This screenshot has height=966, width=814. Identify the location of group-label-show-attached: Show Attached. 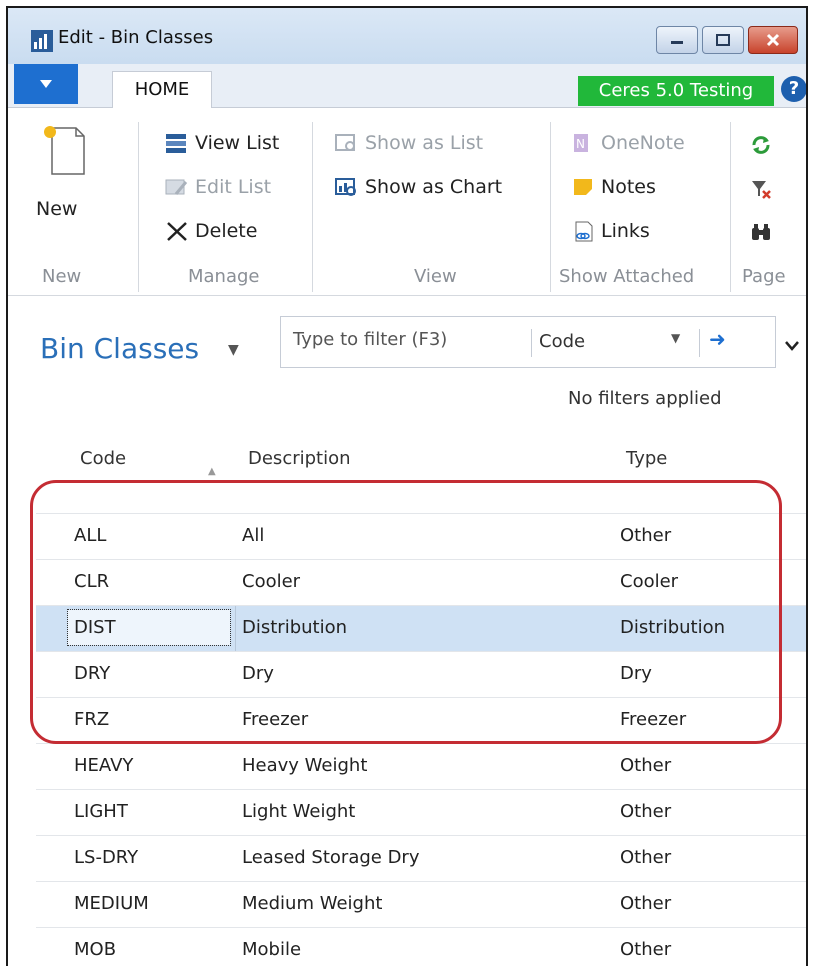
(627, 276).